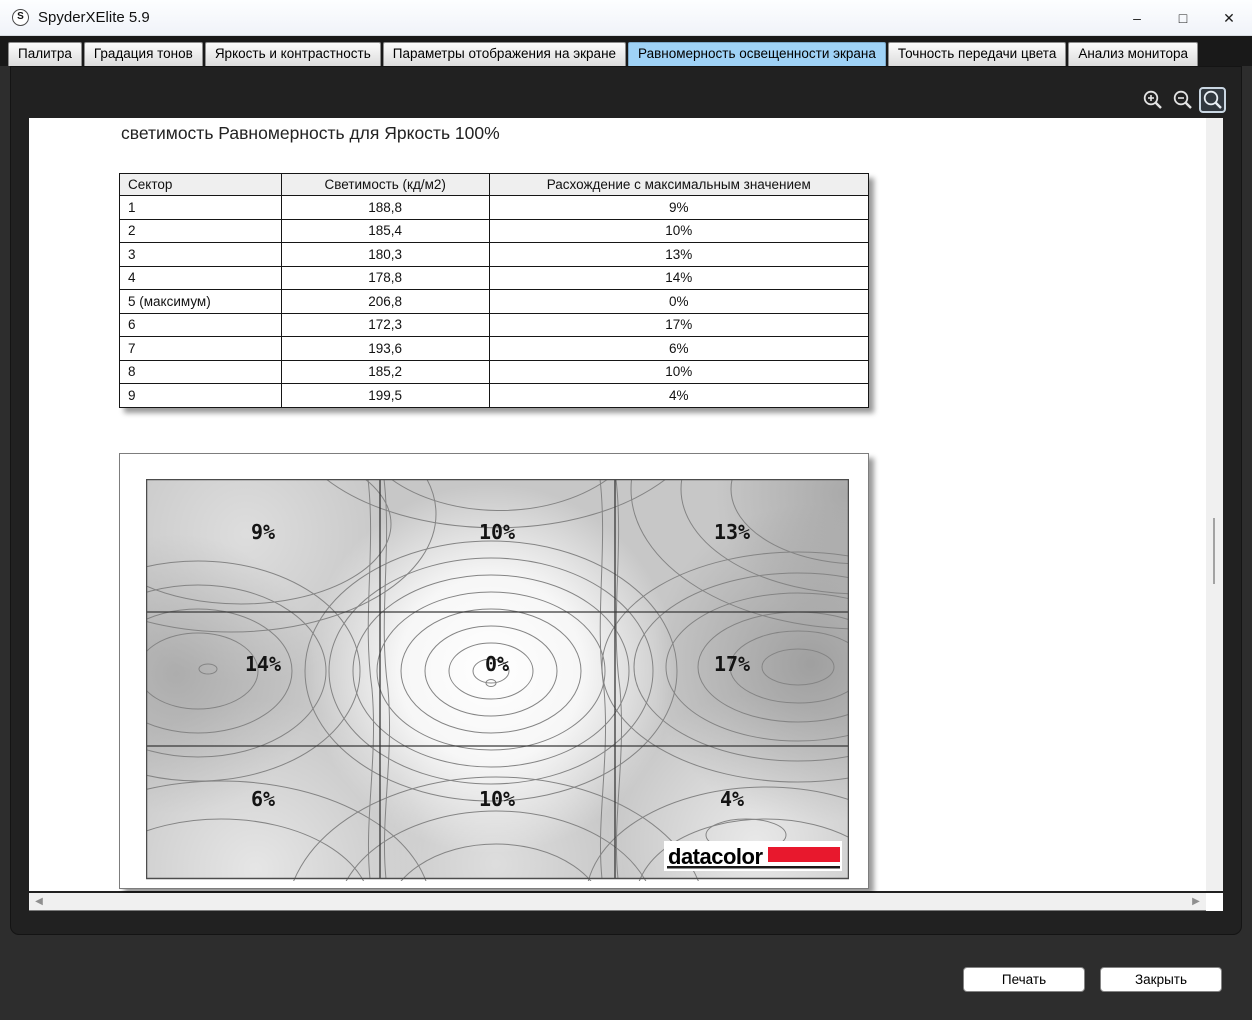  What do you see at coordinates (39, 901) in the screenshot?
I see `scroll-left-icon: ◀` at bounding box center [39, 901].